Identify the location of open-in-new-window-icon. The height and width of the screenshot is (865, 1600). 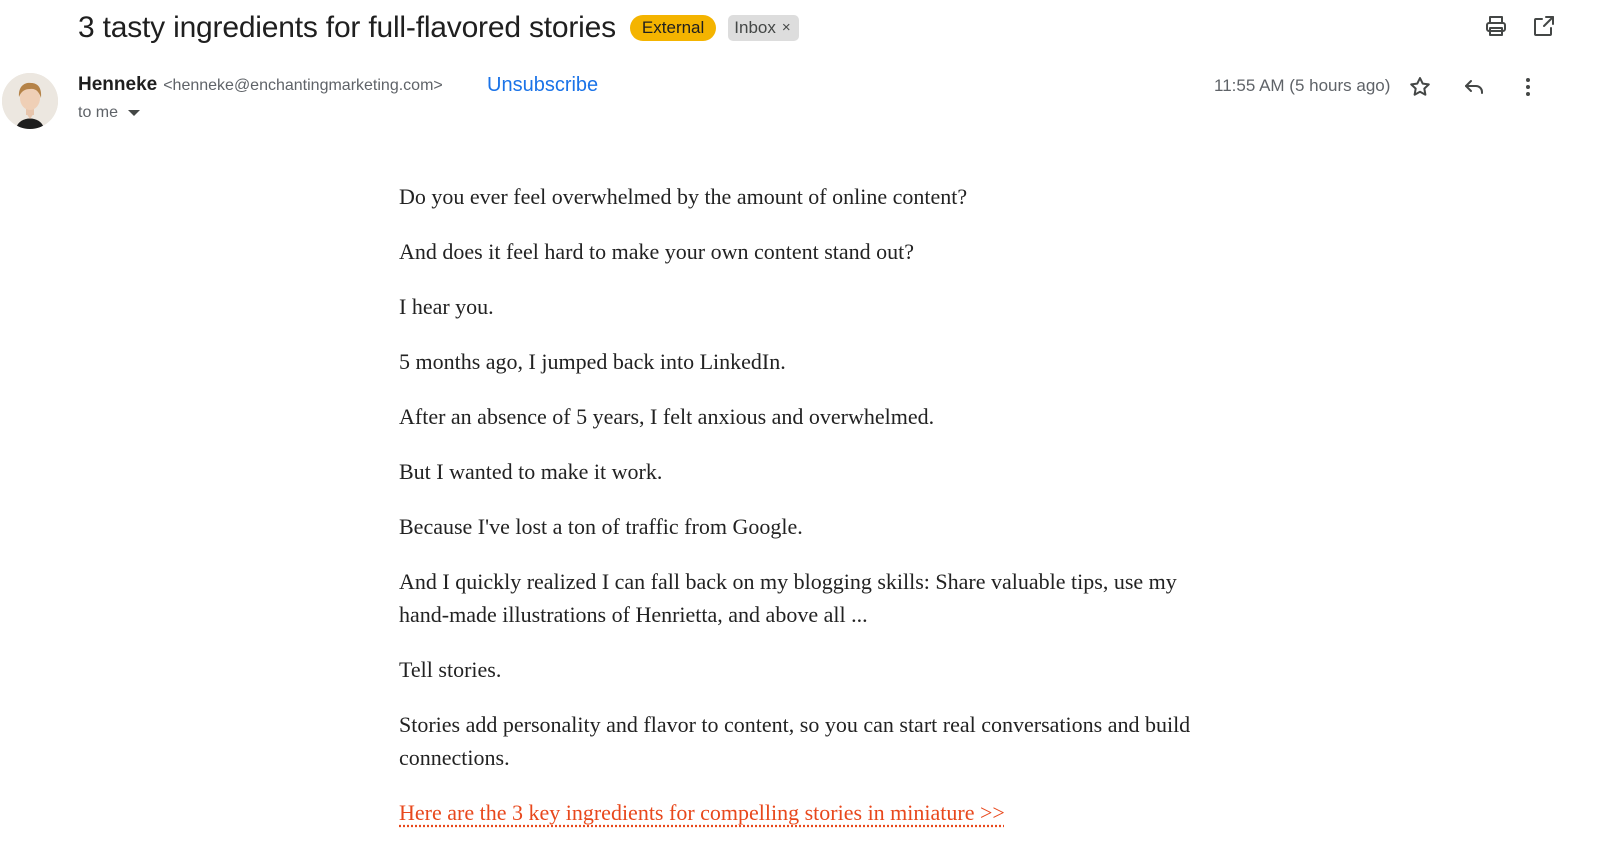
(1544, 26).